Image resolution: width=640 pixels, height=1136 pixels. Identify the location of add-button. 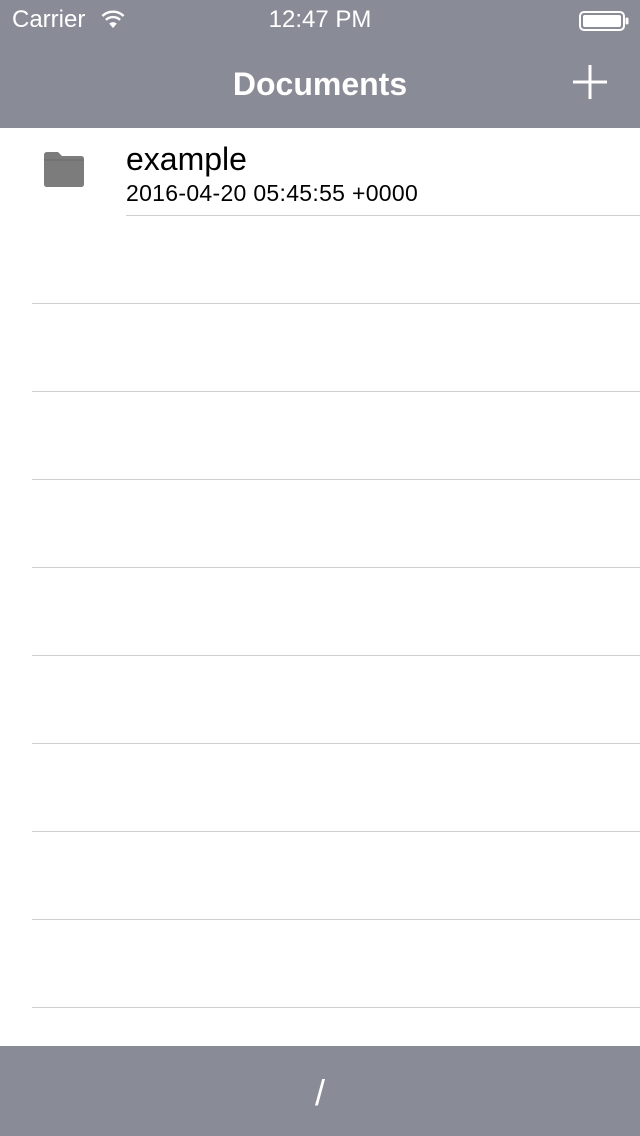
(590, 82).